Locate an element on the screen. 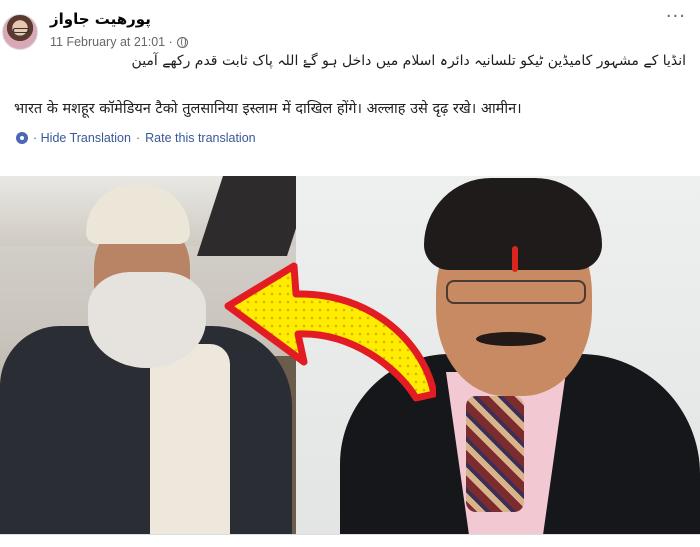  forehead-tilak is located at coordinates (515, 259).